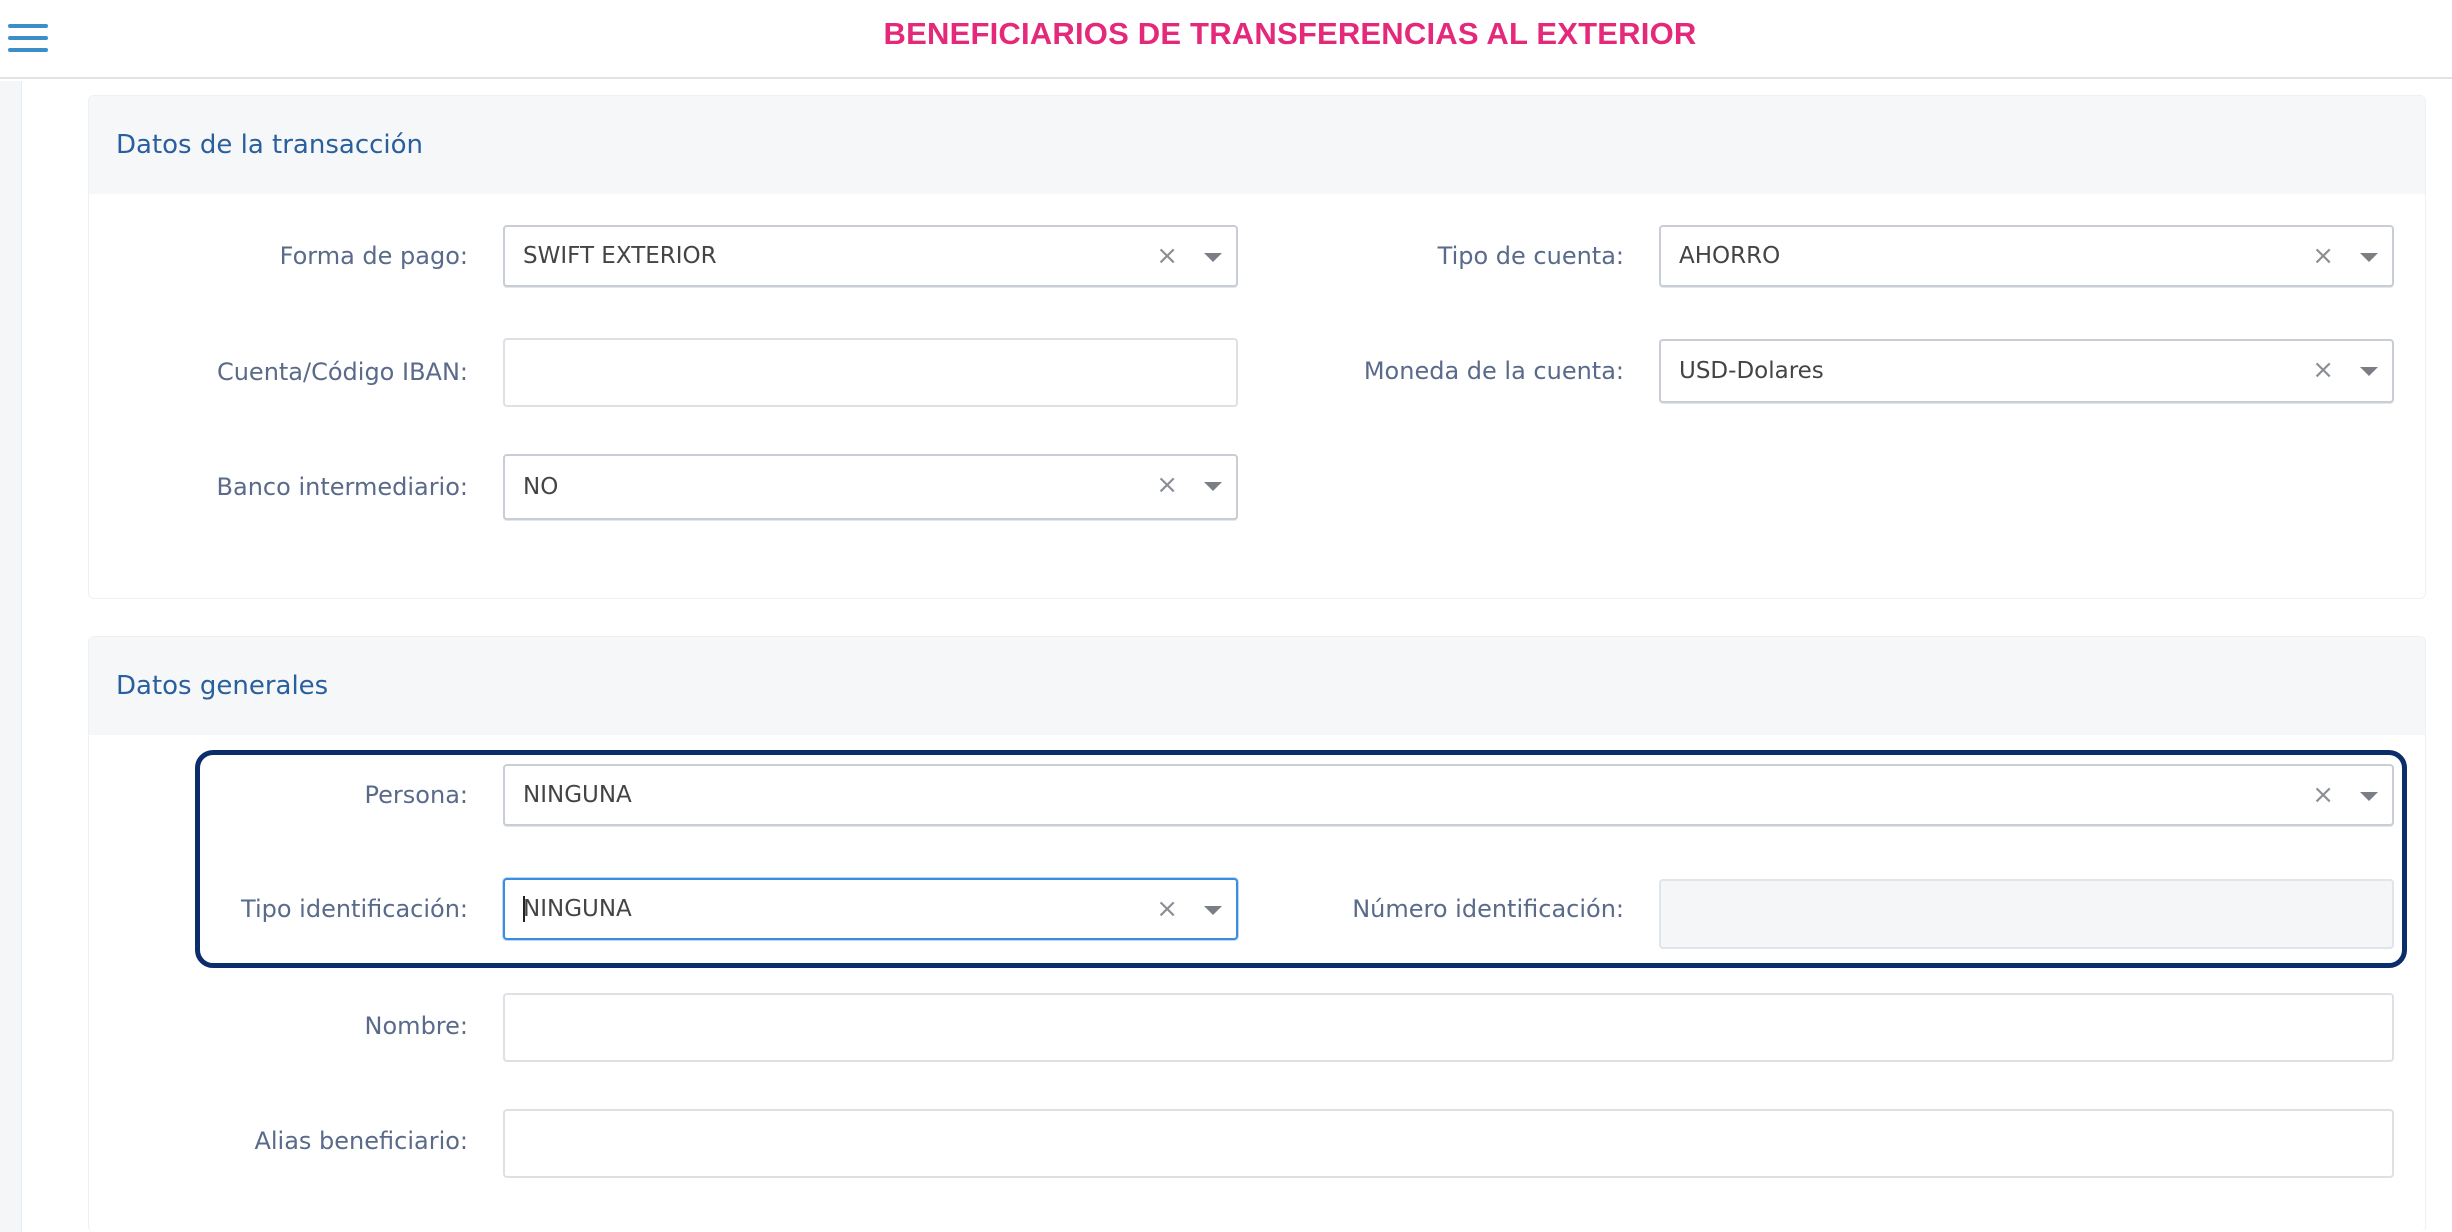 This screenshot has height=1232, width=2452. I want to click on cuenta-iban-input, so click(870, 372).